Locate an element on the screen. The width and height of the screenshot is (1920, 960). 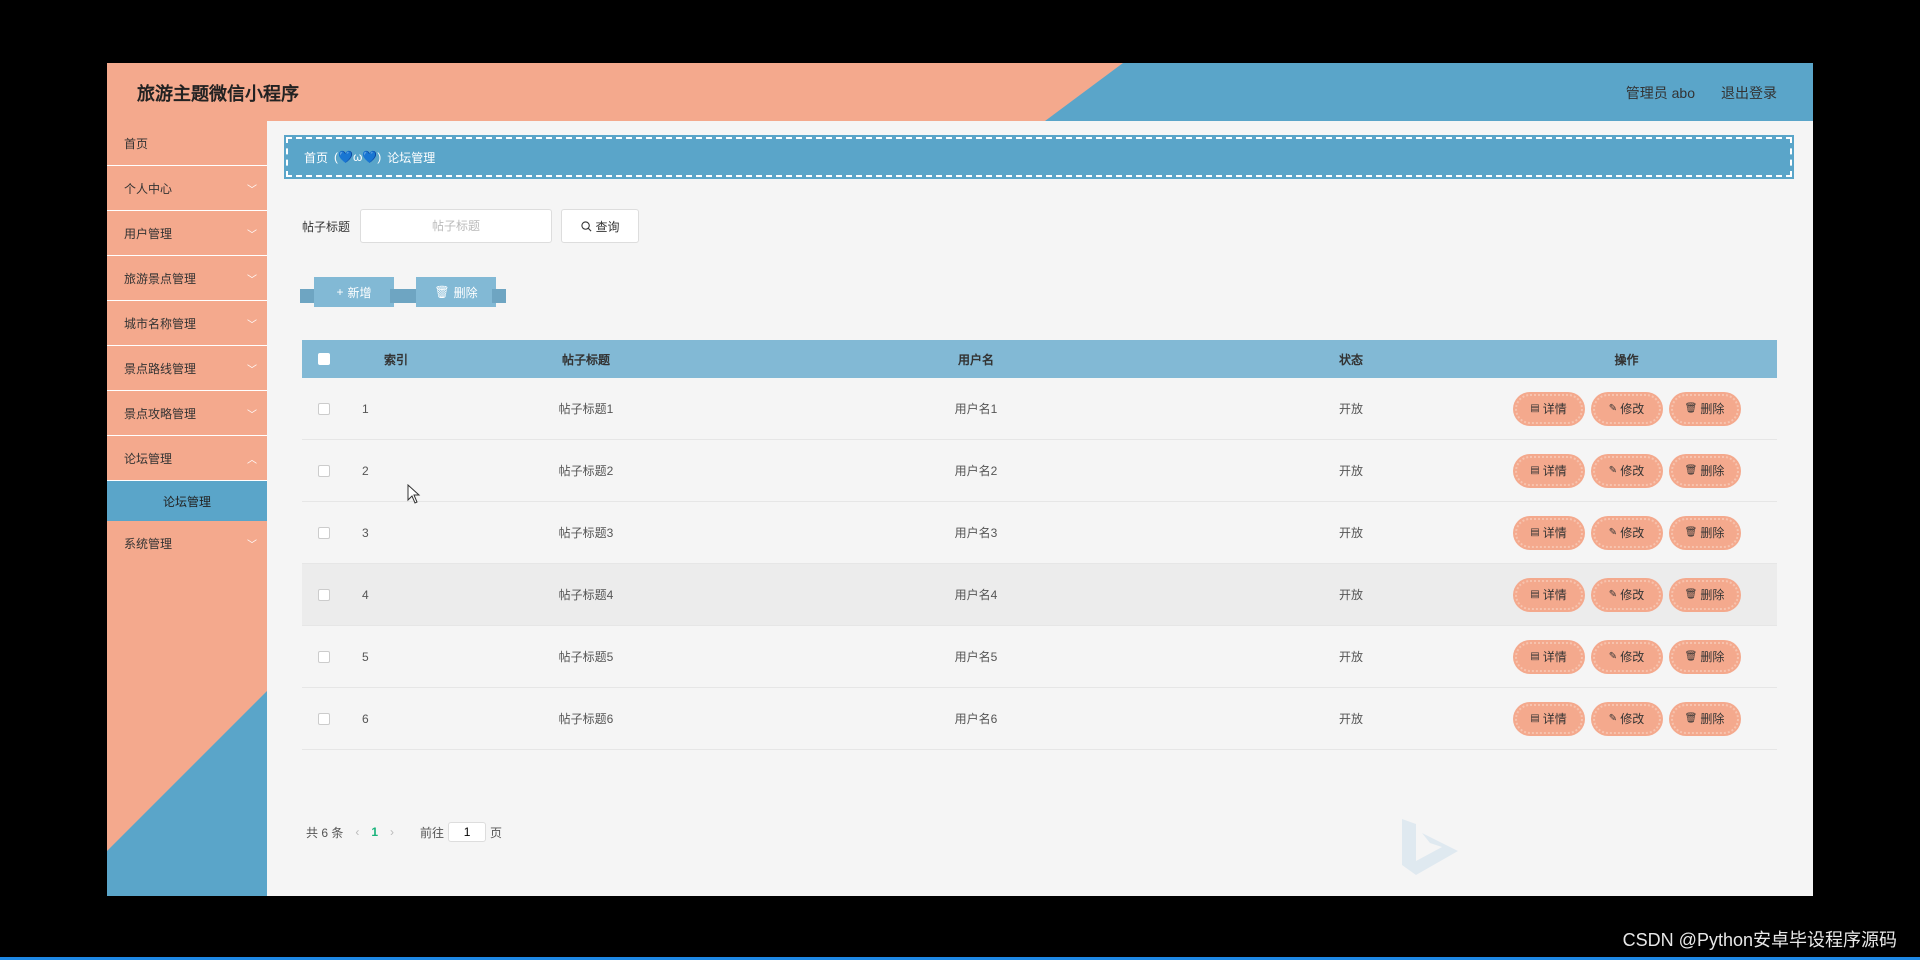
sidebar-item-label: 论坛管理 is located at coordinates (148, 458).